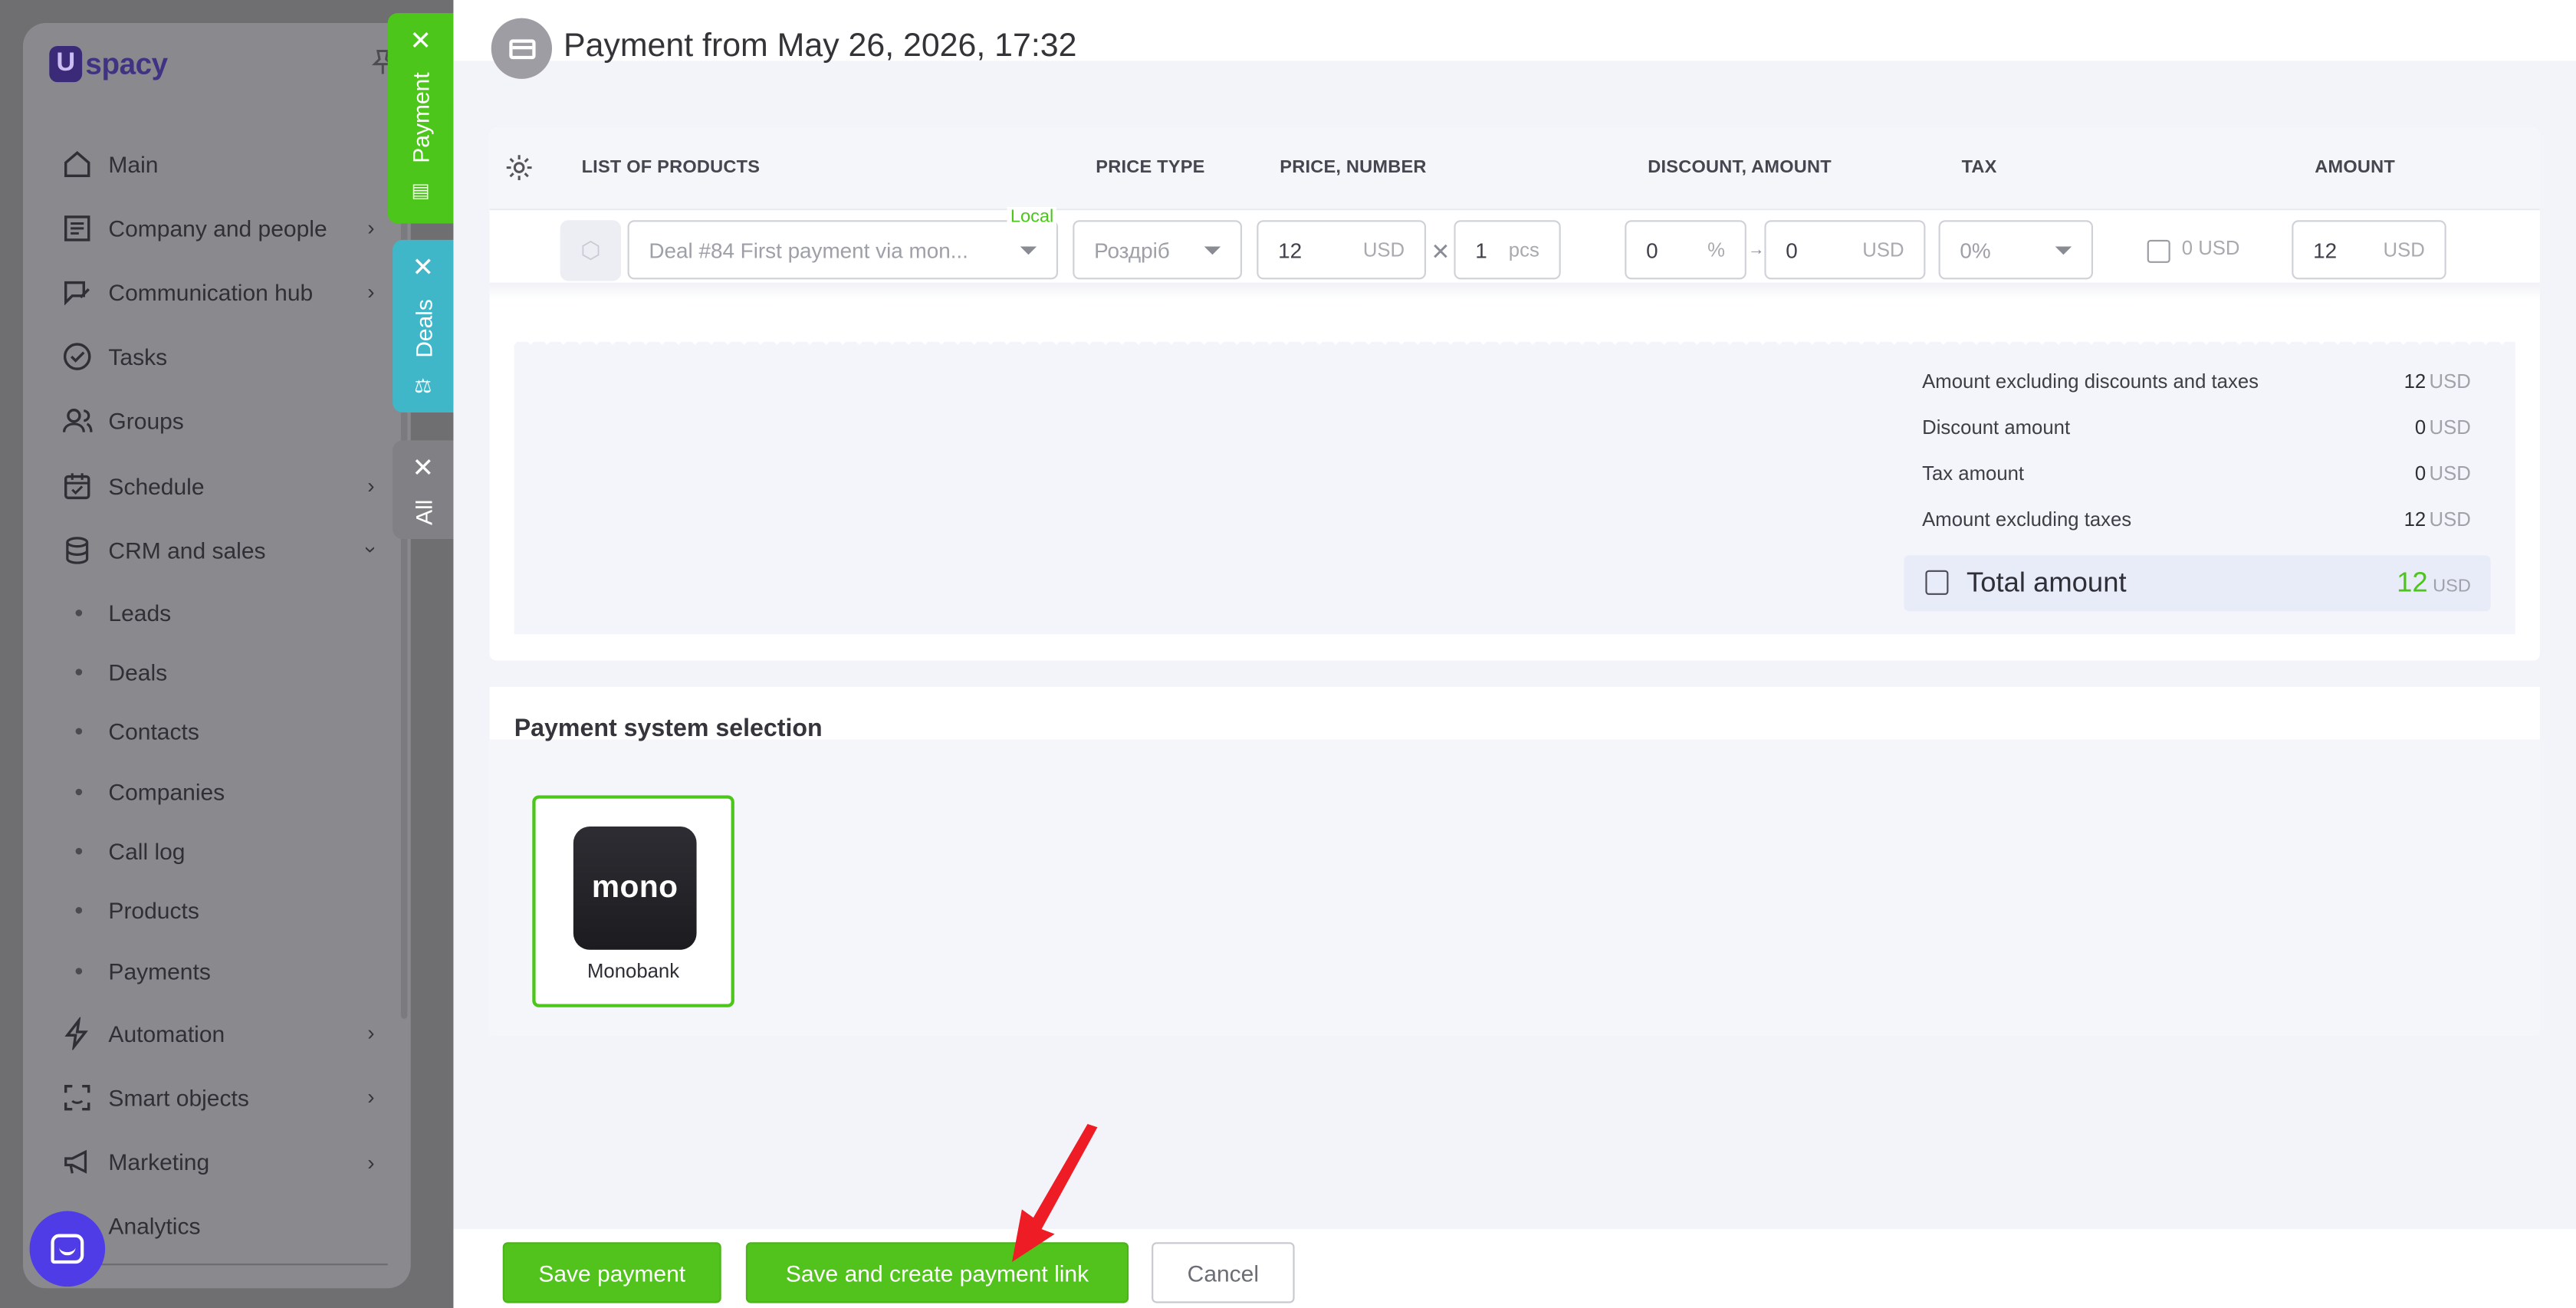 The width and height of the screenshot is (2576, 1308). I want to click on support-chat-button, so click(67, 1249).